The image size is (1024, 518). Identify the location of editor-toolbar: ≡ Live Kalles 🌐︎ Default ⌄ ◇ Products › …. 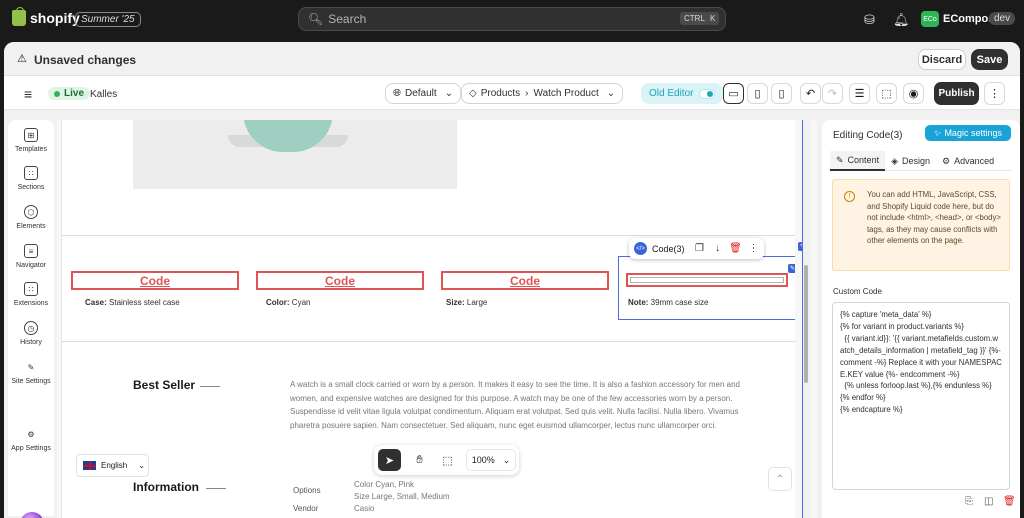
(512, 93).